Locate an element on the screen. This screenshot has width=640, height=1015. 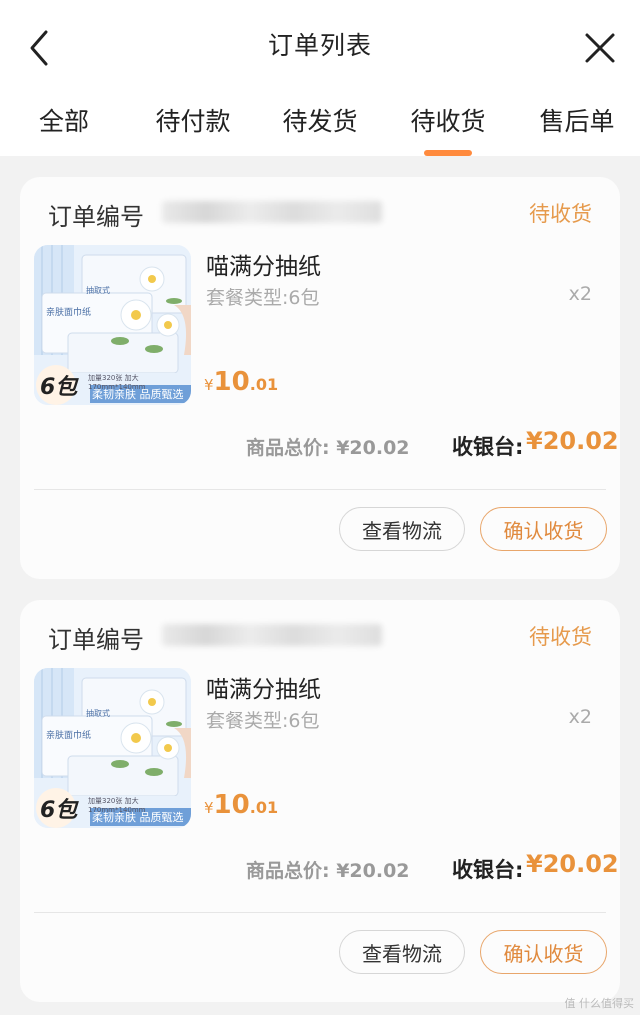
chevron-left-icon is located at coordinates (39, 48).